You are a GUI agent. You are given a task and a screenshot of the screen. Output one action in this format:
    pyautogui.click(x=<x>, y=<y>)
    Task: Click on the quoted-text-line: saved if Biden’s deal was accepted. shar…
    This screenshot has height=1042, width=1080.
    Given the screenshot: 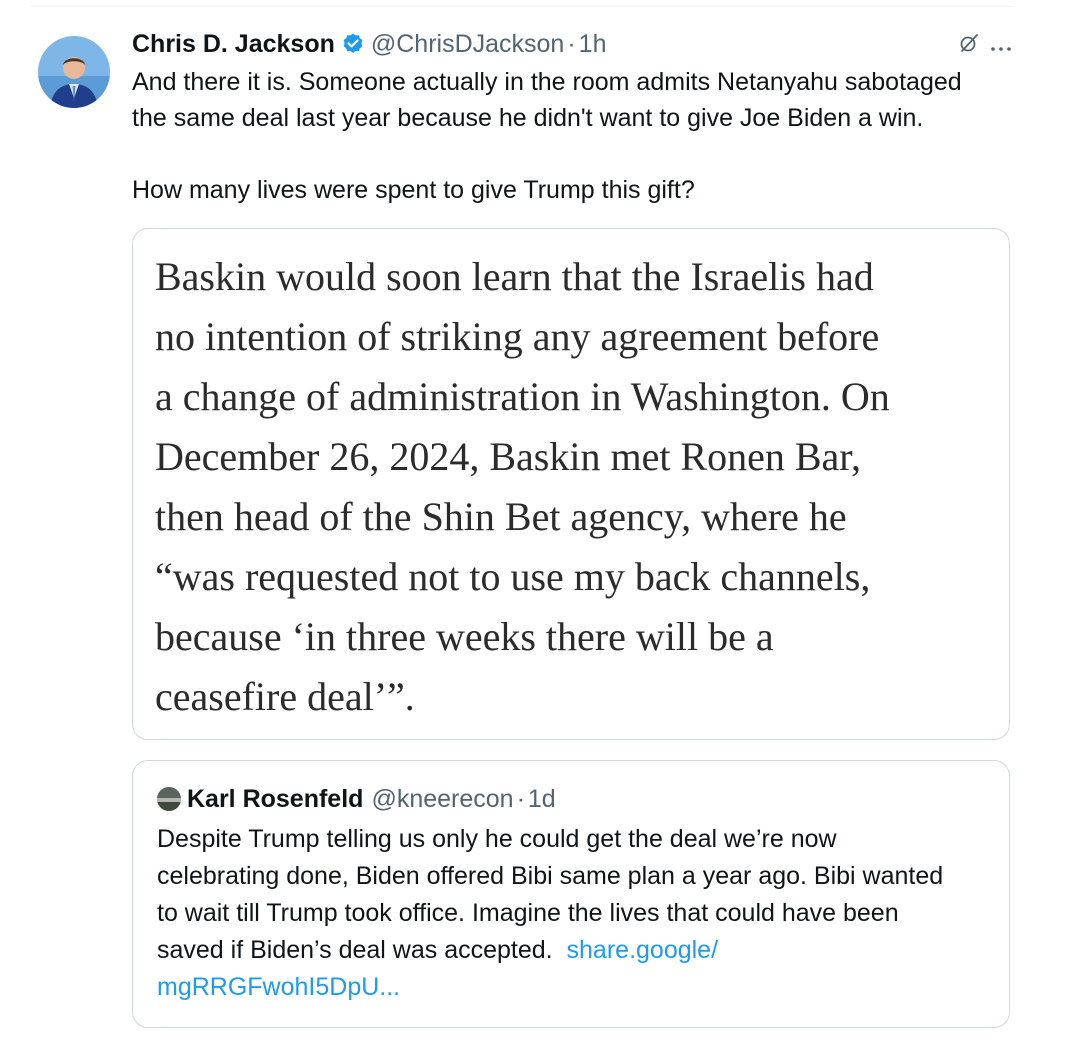 What is the action you would take?
    pyautogui.click(x=577, y=950)
    